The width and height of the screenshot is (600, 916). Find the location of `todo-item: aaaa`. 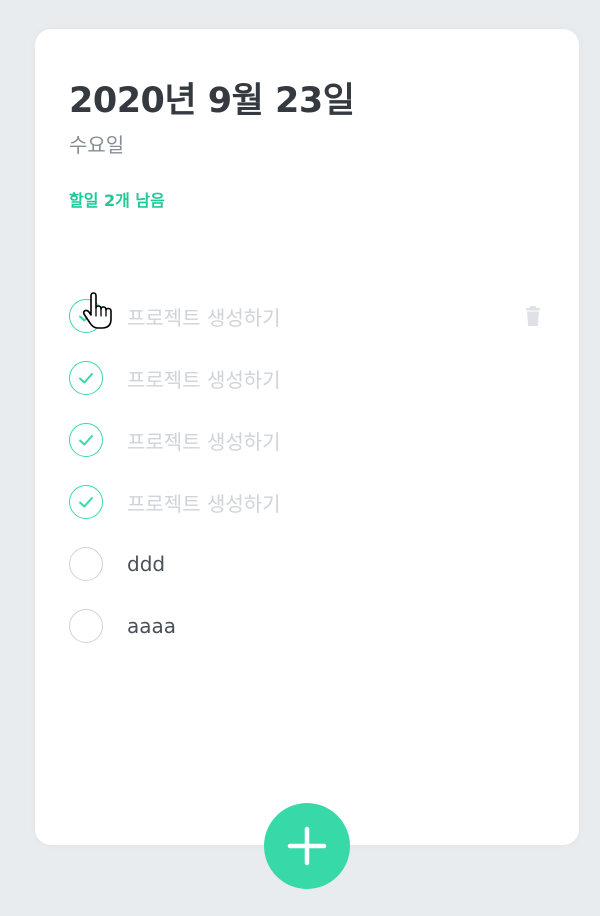

todo-item: aaaa is located at coordinates (307, 626).